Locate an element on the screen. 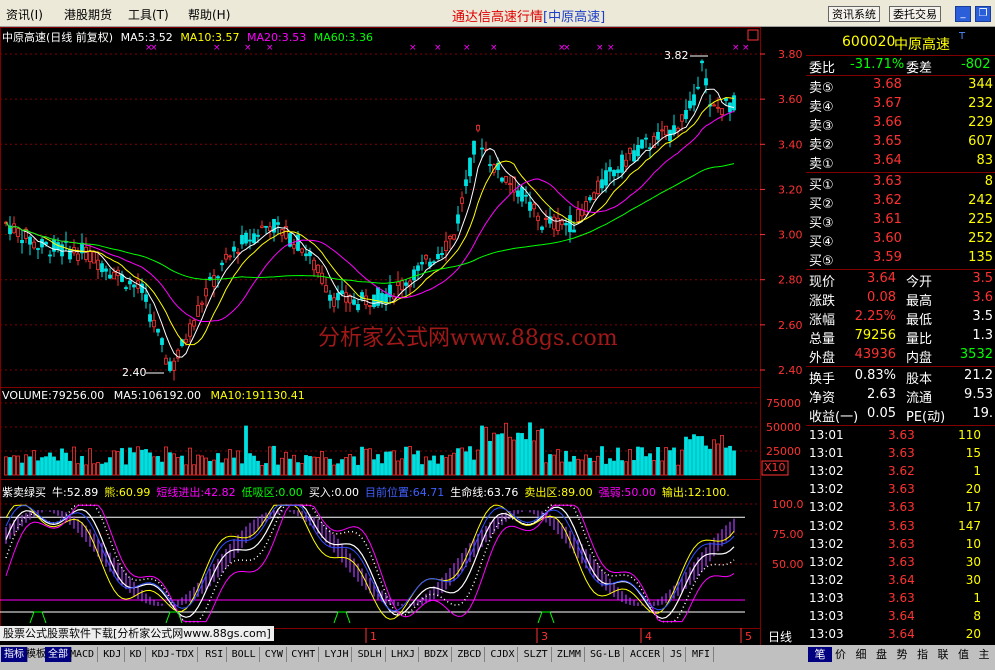  tick-row: 13:02 3.63 30 is located at coordinates (900, 563).